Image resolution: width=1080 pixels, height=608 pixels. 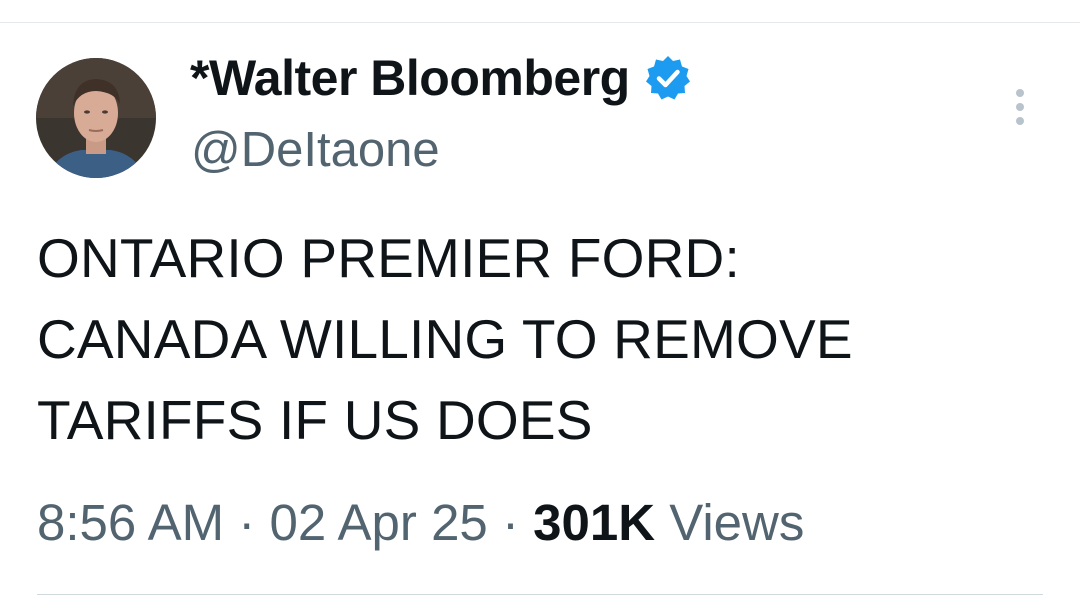 What do you see at coordinates (540, 22) in the screenshot?
I see `top-divider` at bounding box center [540, 22].